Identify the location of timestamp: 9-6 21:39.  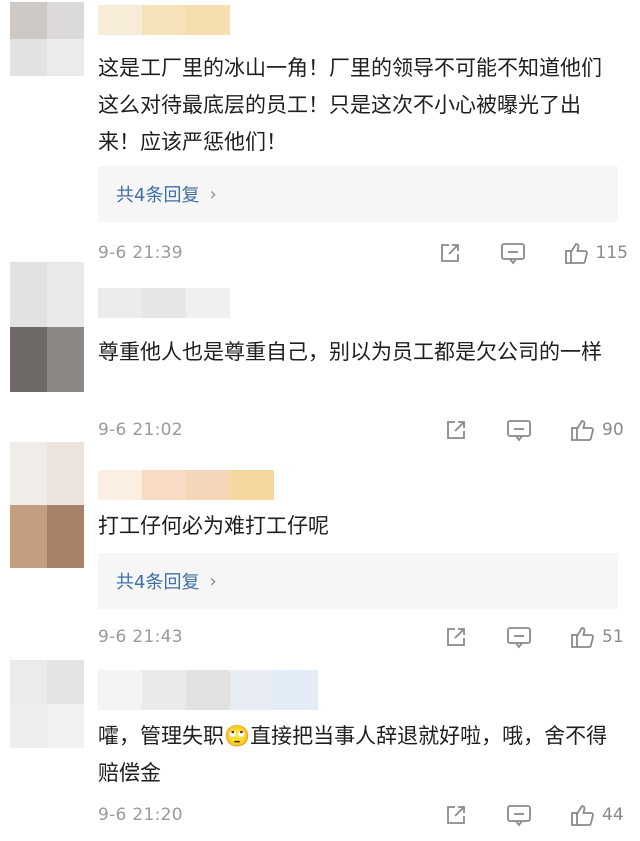
(140, 253).